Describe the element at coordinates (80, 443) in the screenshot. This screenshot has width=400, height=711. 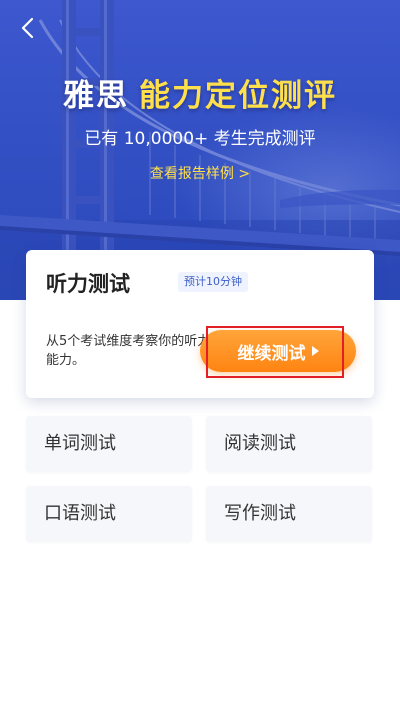
I see `tile-label: 单词测试` at that location.